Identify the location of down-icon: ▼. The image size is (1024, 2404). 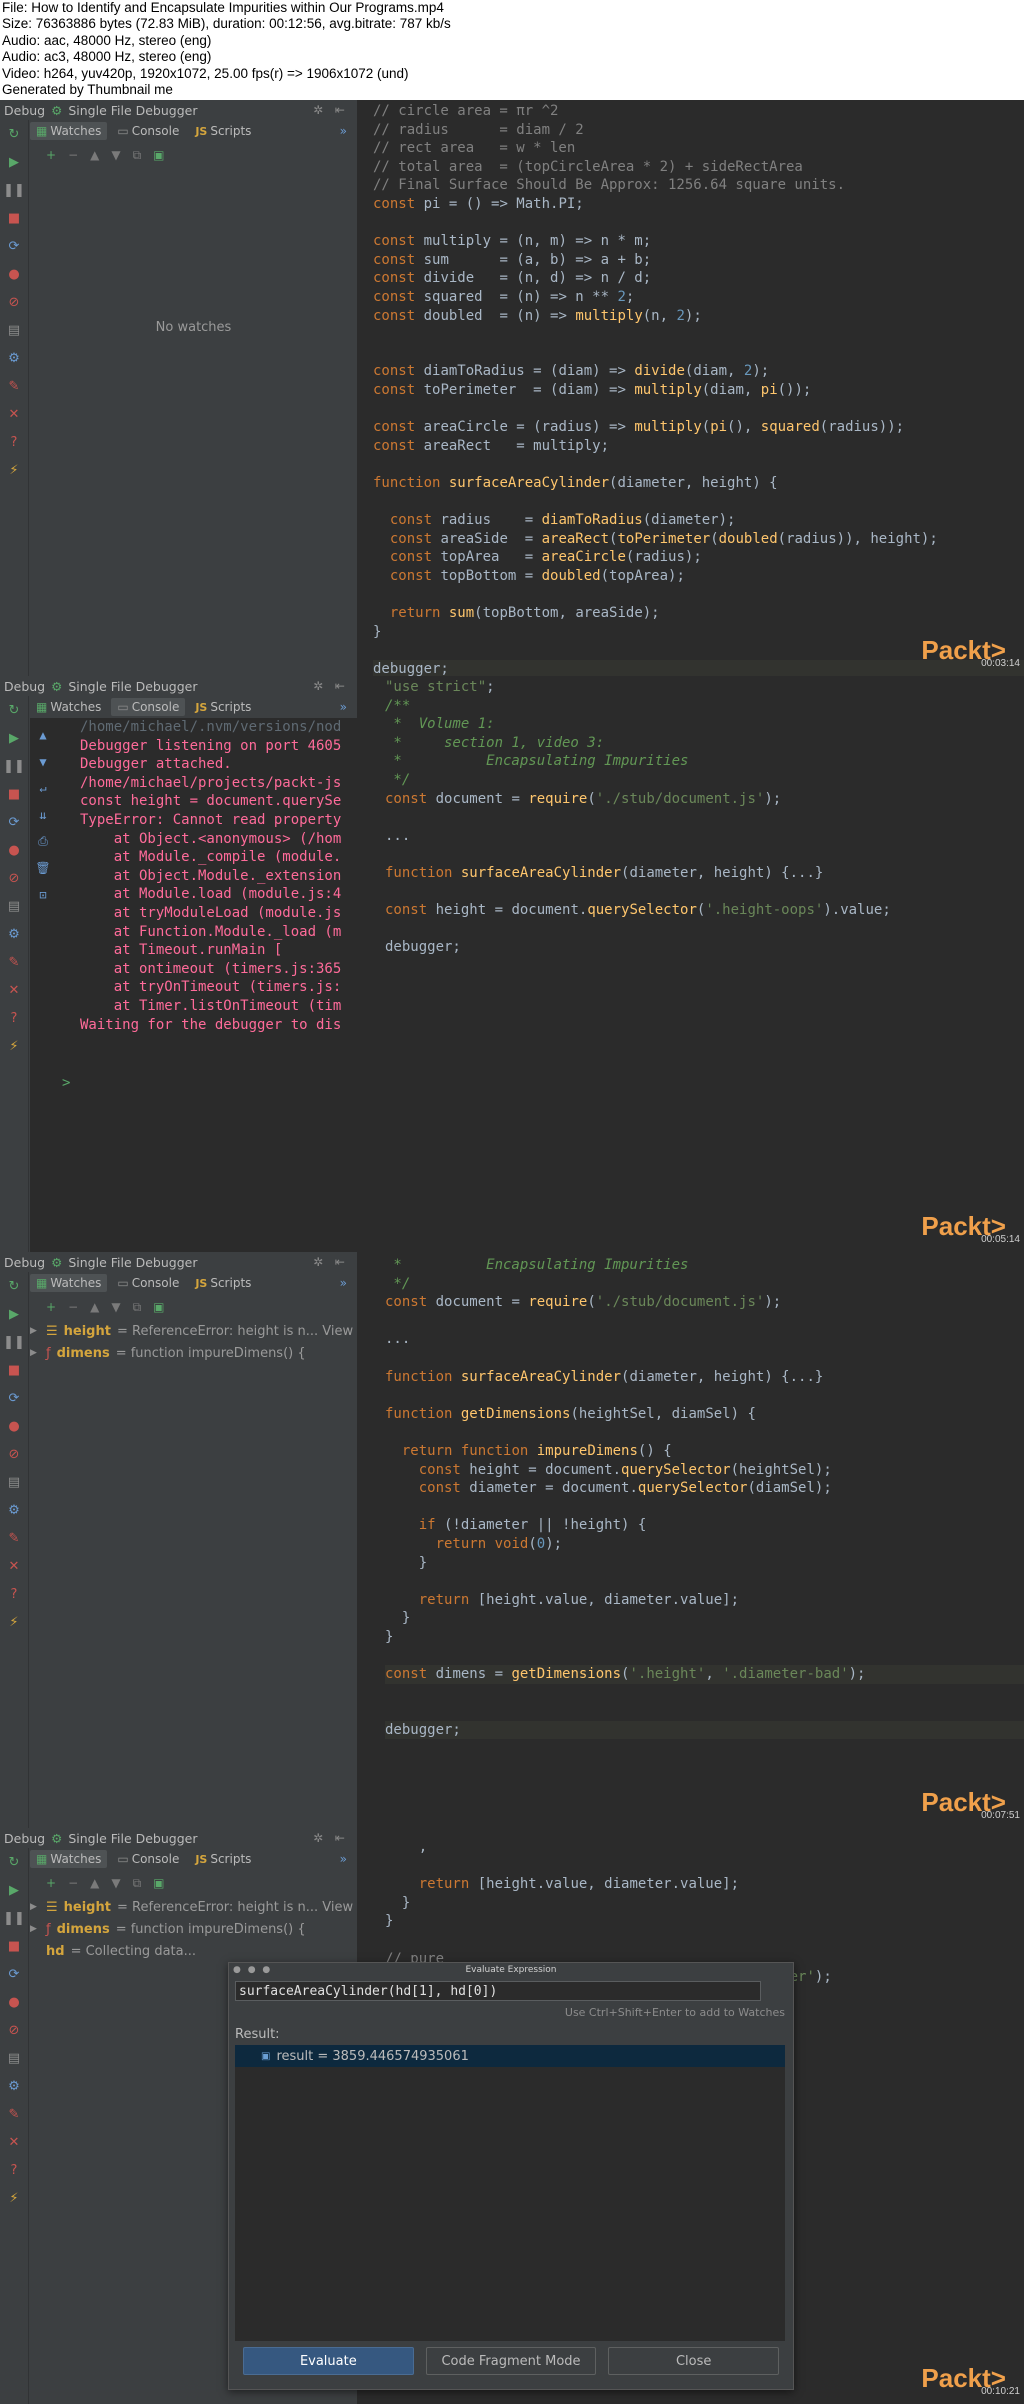
(42, 762).